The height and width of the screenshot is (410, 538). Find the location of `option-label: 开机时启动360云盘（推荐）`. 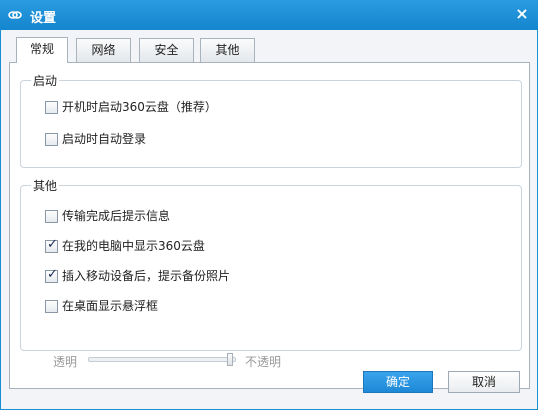

option-label: 开机时启动360云盘（推荐） is located at coordinates (139, 107).